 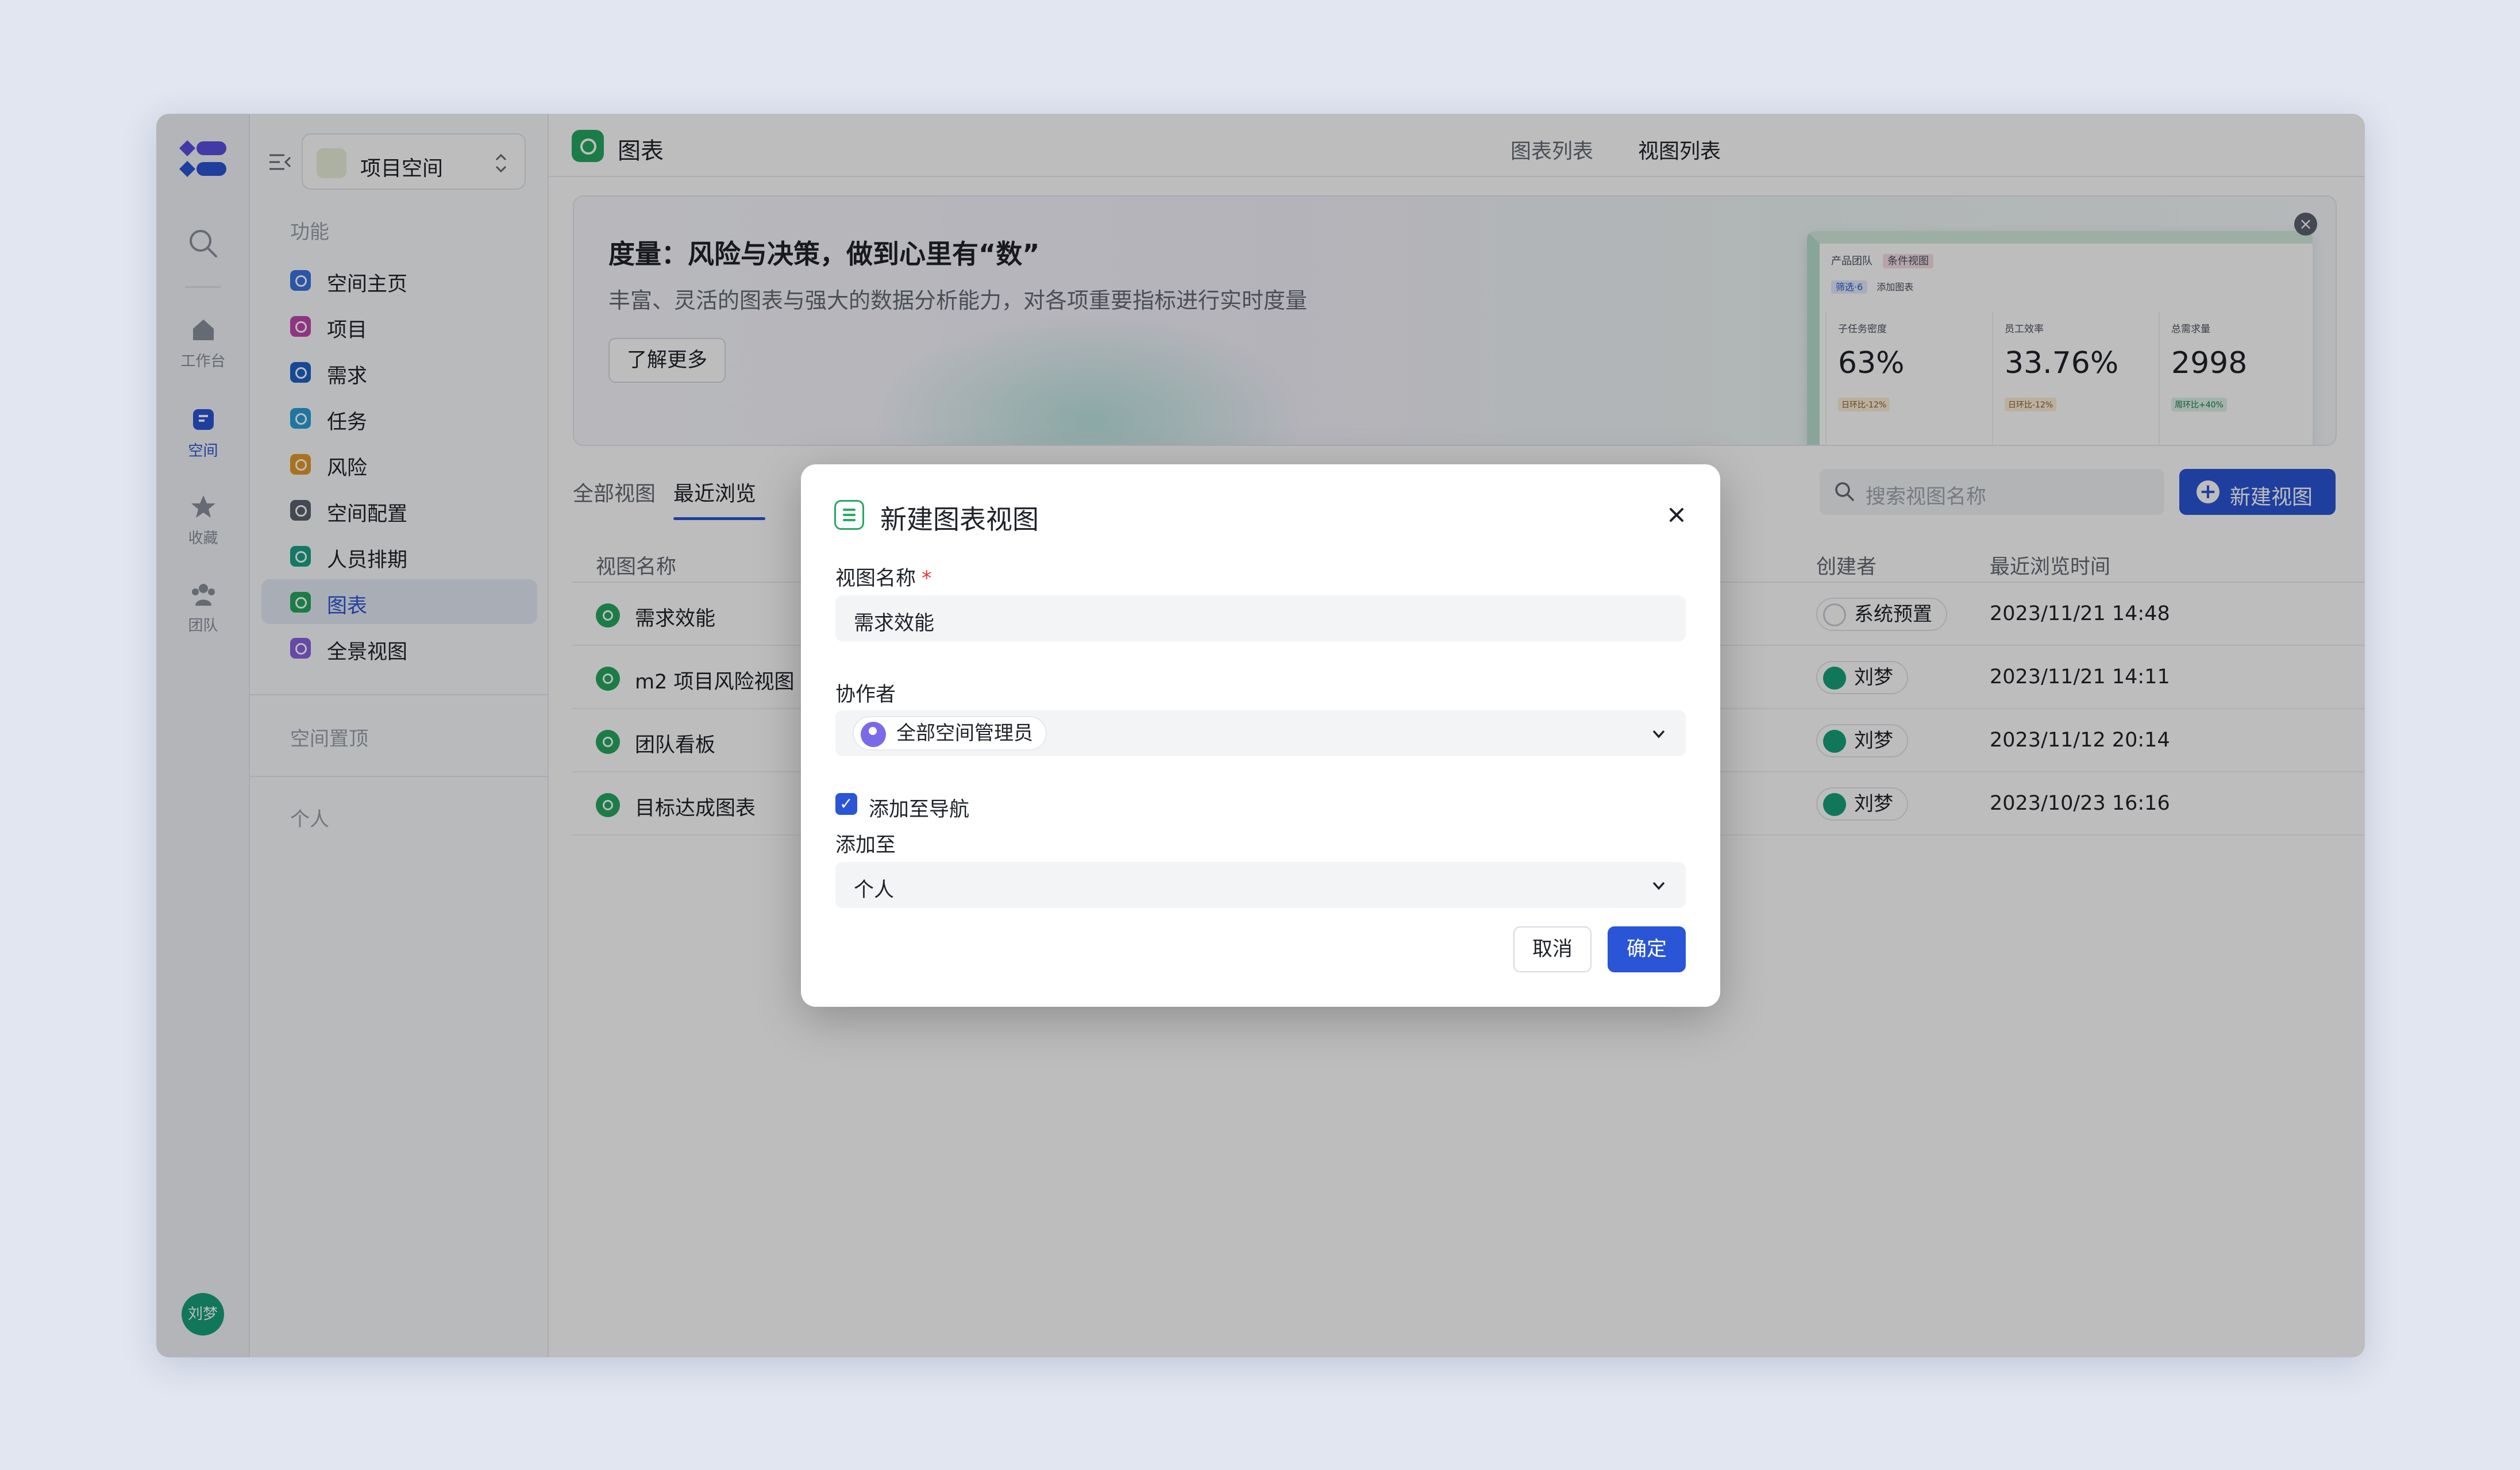 What do you see at coordinates (874, 734) in the screenshot?
I see `group-avatar-icon` at bounding box center [874, 734].